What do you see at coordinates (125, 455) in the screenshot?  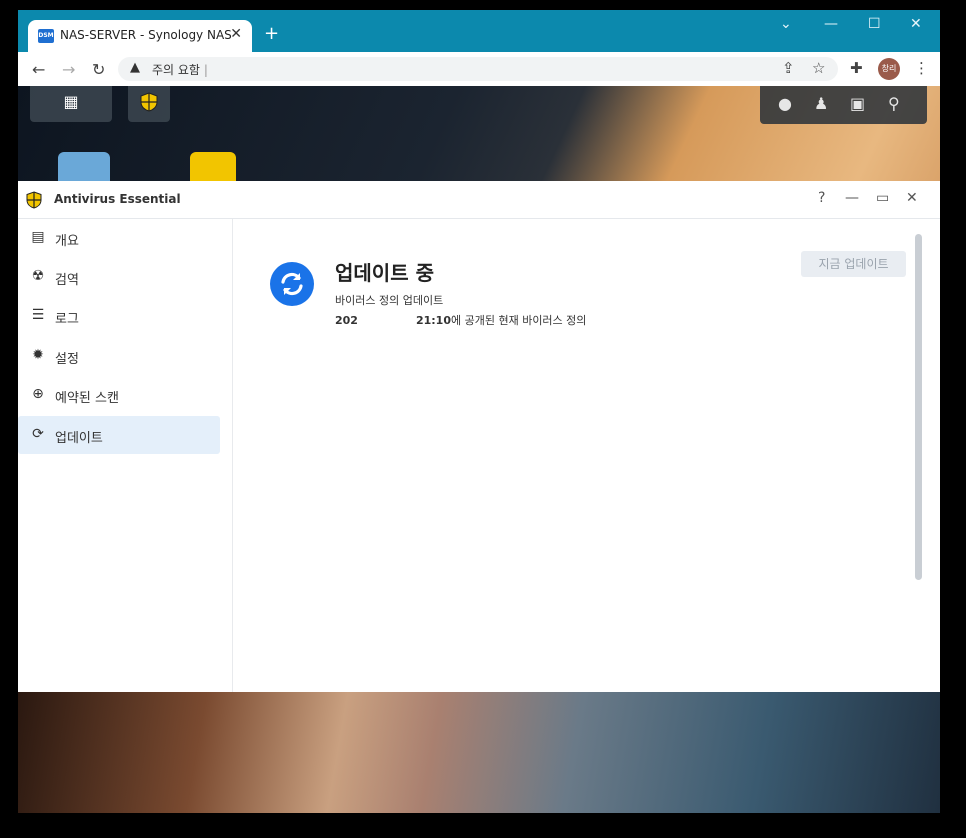 I see `sidebar-nav: ▤ 개요 ☢ 검역 ☰ 로그 ✹ 설정 ⊕ 예약된 스캔 ⟳ 업데이트` at bounding box center [125, 455].